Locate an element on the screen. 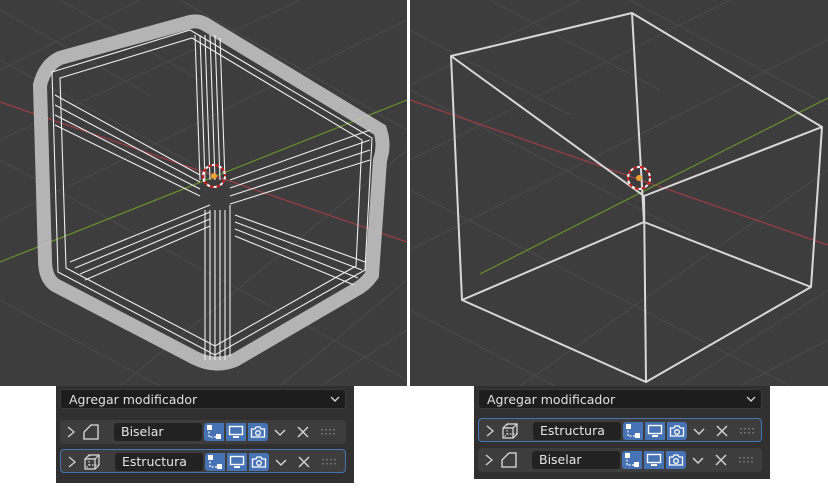 This screenshot has height=488, width=828. modifier-panel-left: Agregar modificador Biselar Estructura is located at coordinates (205, 434).